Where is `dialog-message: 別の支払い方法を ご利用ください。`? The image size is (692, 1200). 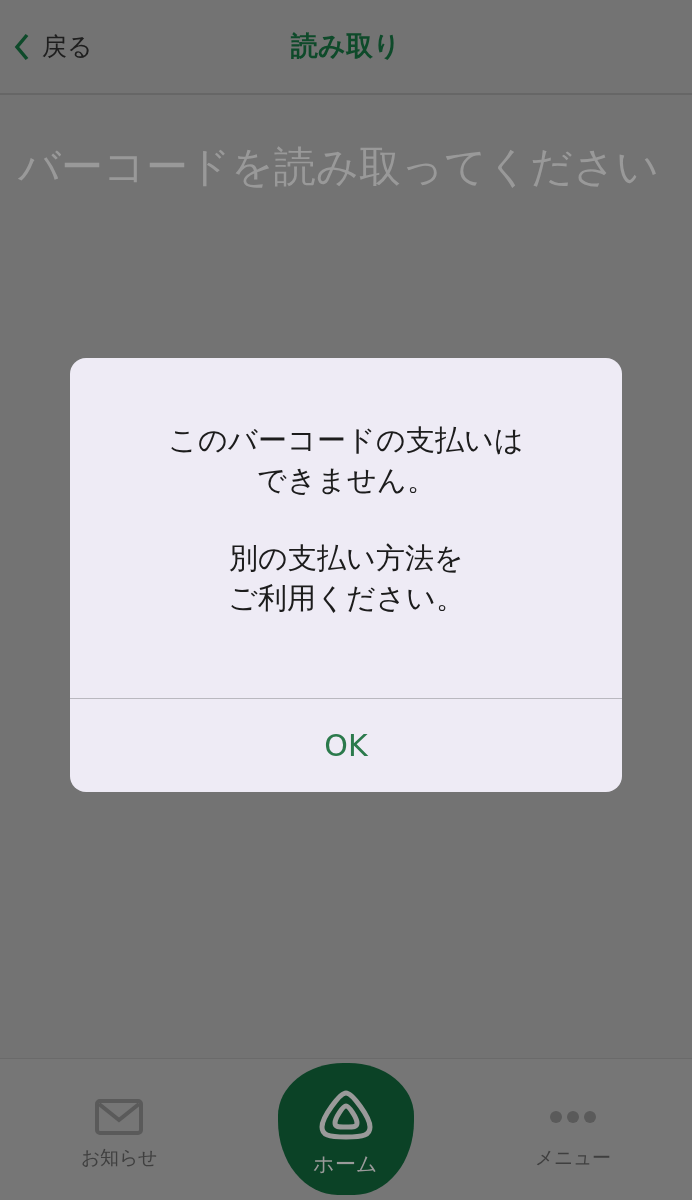 dialog-message: 別の支払い方法を ご利用ください。 is located at coordinates (346, 578).